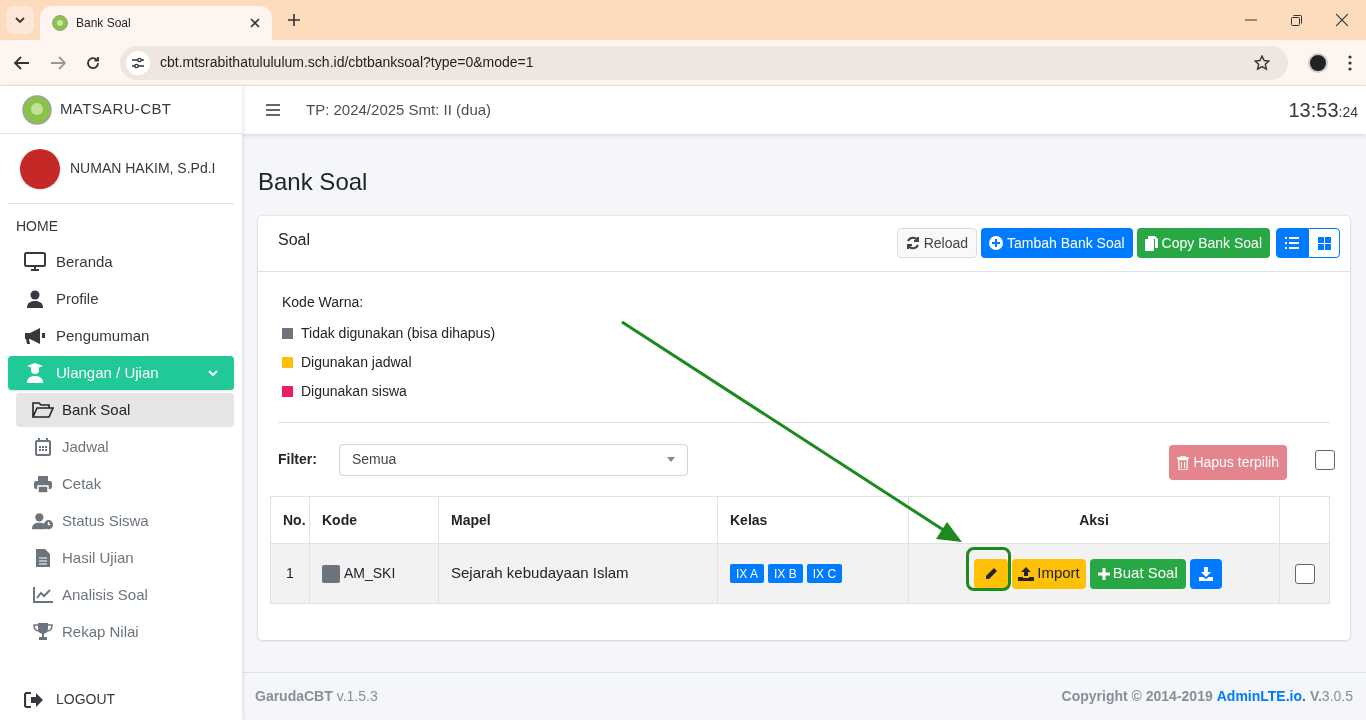 This screenshot has width=1366, height=720. What do you see at coordinates (125, 410) in the screenshot?
I see `sidebar-subitem: Bank Soal` at bounding box center [125, 410].